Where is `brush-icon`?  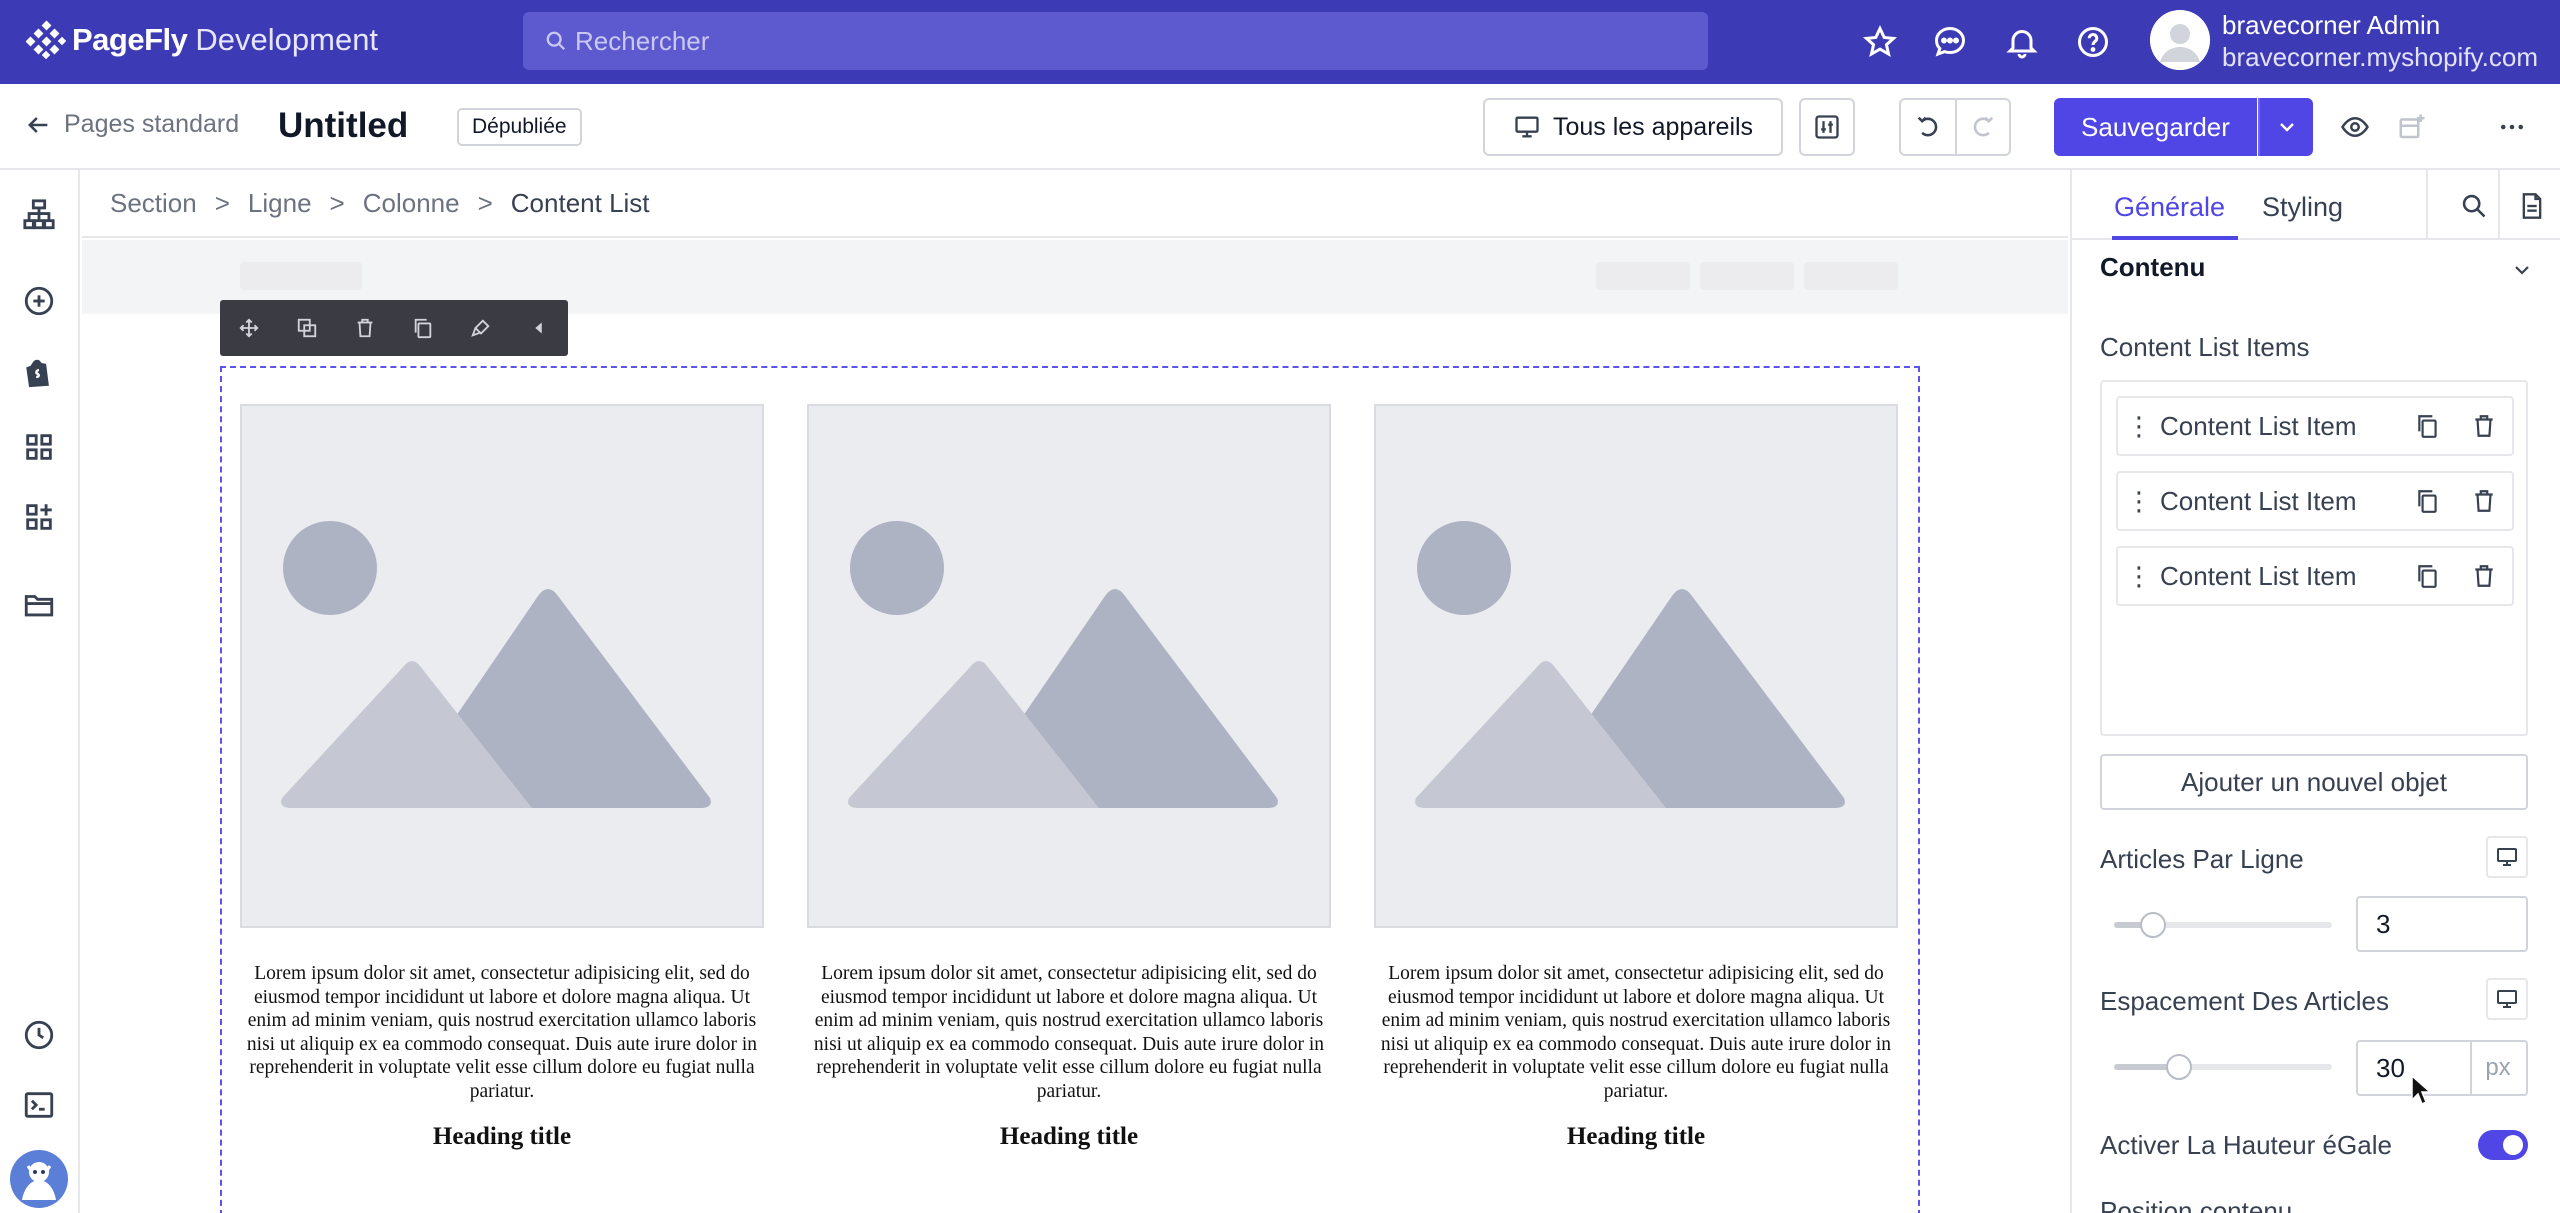
brush-icon is located at coordinates (480, 328).